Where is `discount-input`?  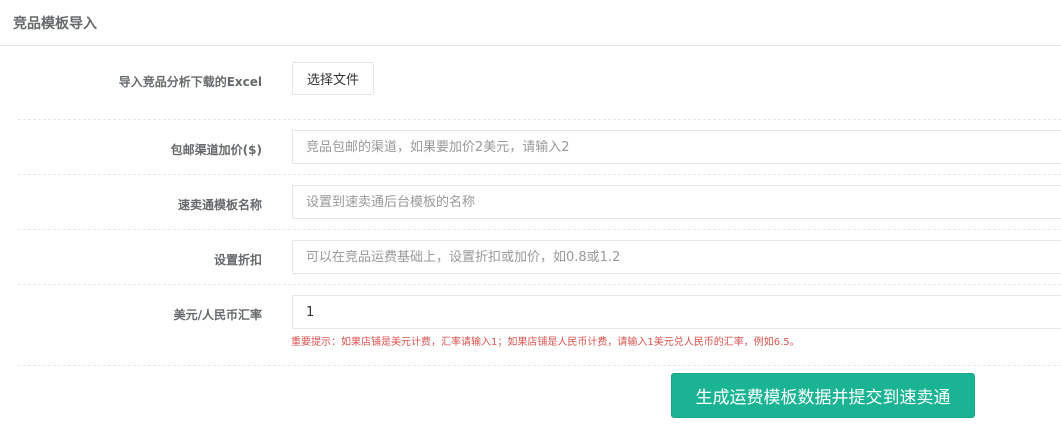
discount-input is located at coordinates (676, 257).